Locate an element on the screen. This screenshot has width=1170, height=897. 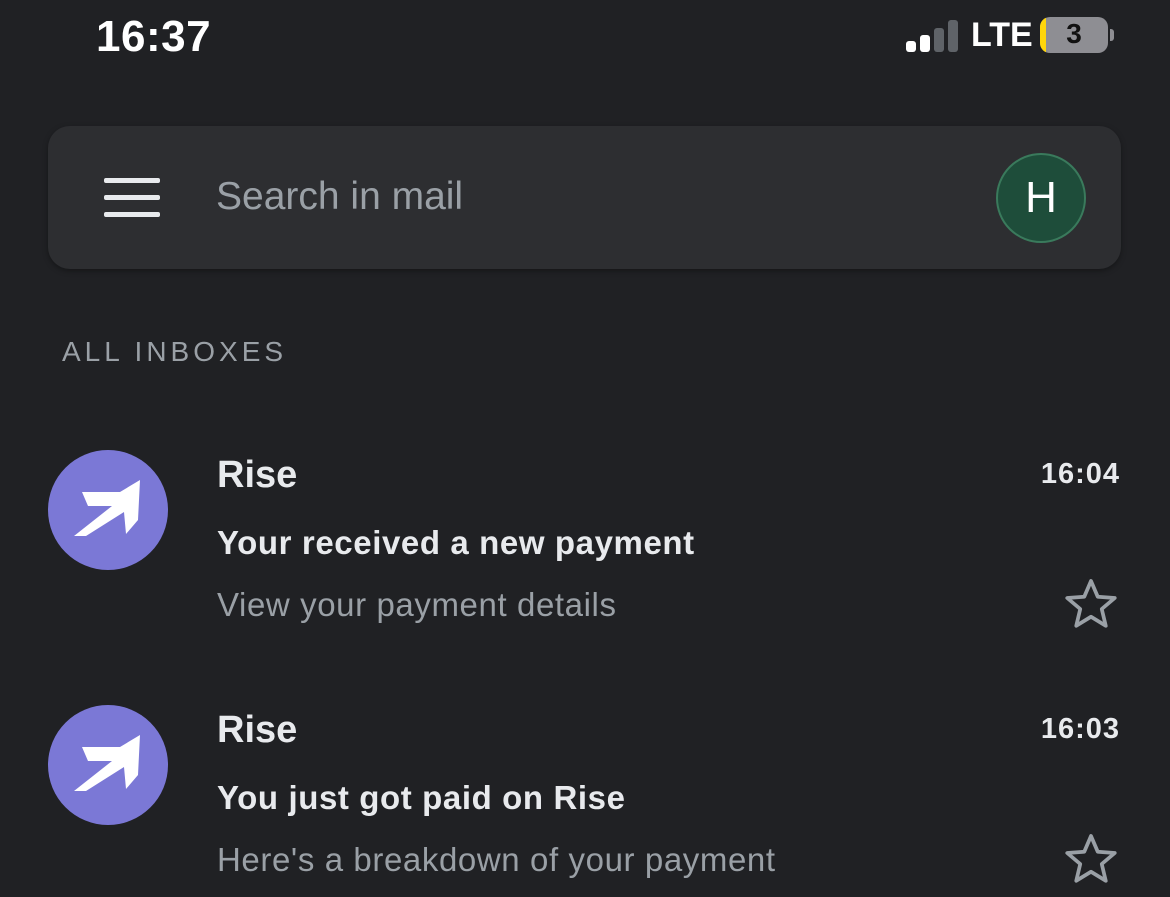
email-time: 16:04 is located at coordinates (1080, 474).